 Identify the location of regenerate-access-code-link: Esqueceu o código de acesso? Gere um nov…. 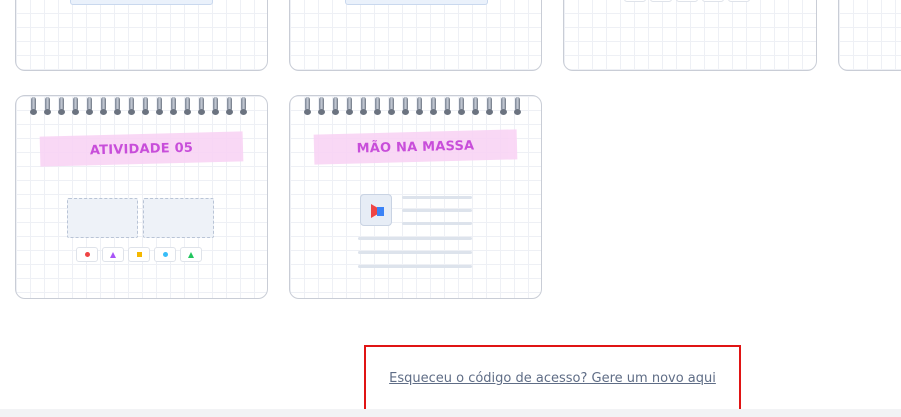
(552, 378).